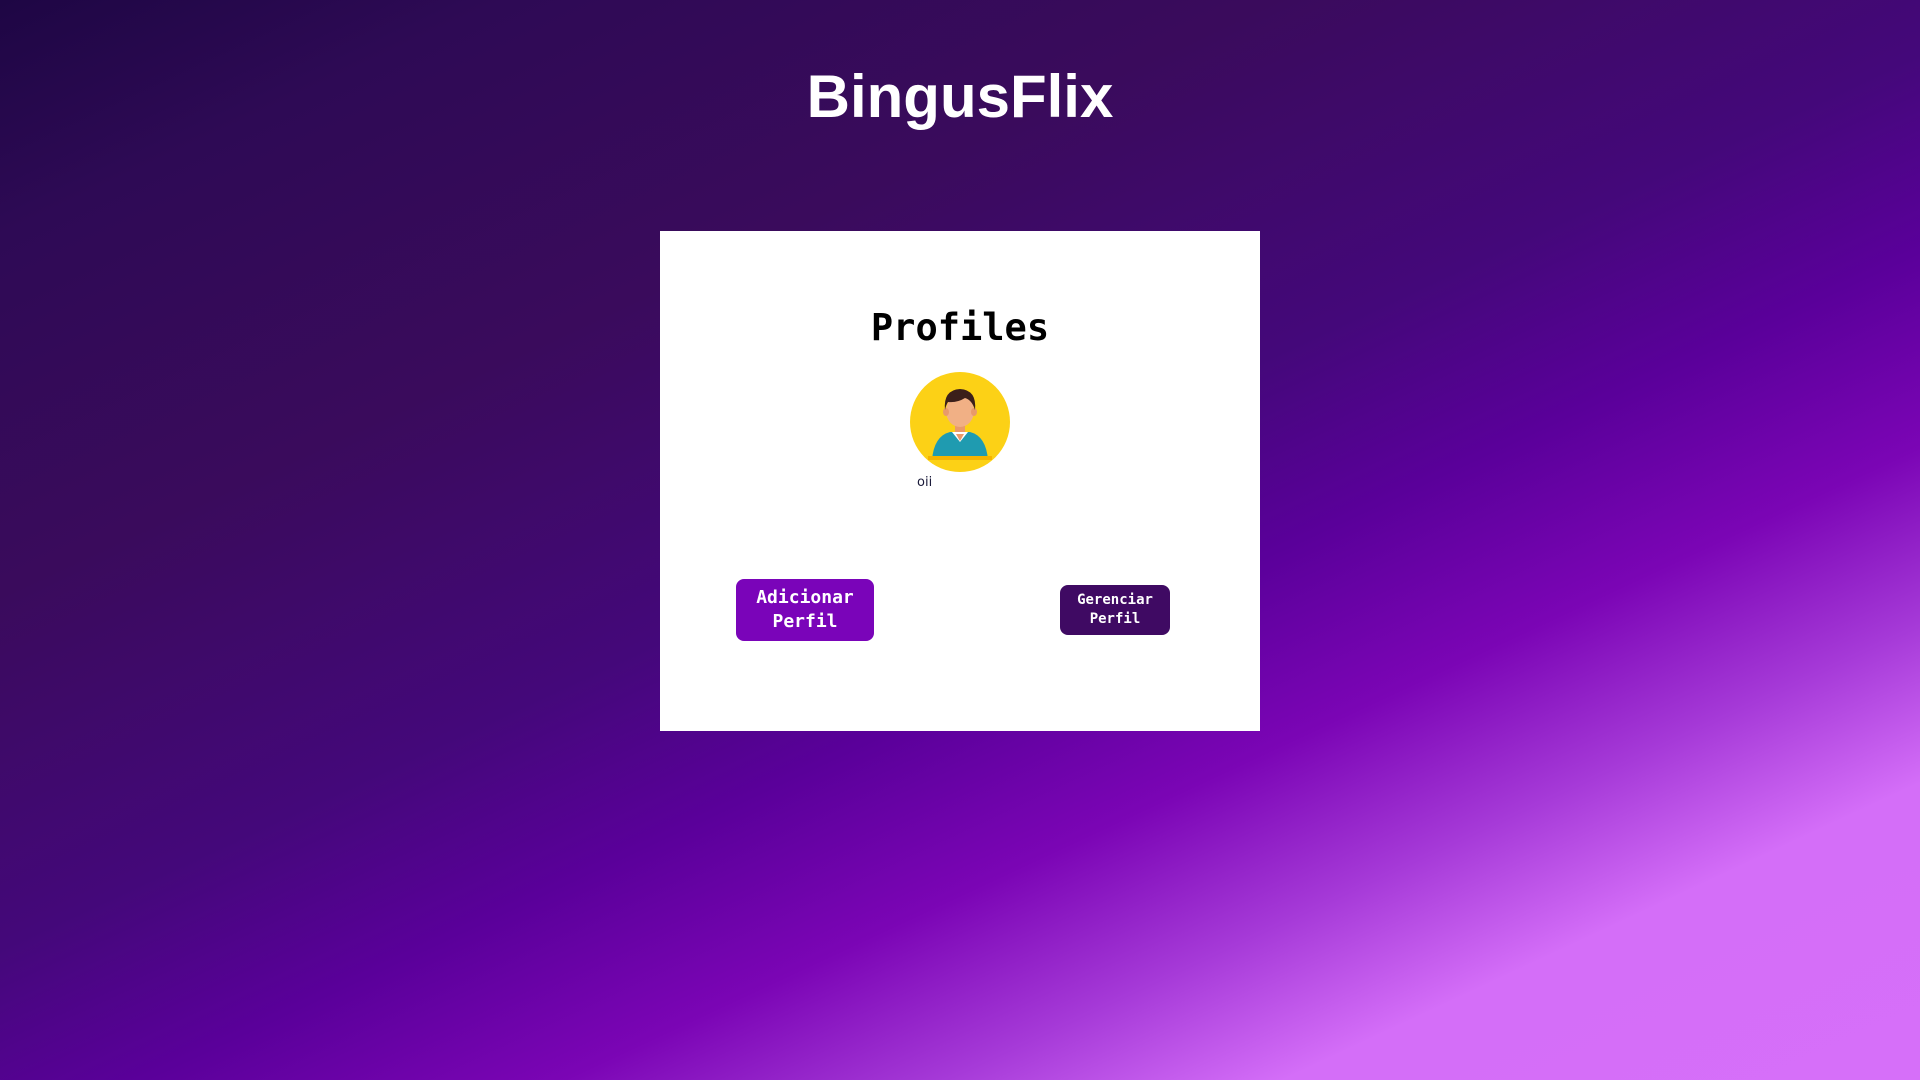  What do you see at coordinates (924, 482) in the screenshot?
I see `profile-name: oii` at bounding box center [924, 482].